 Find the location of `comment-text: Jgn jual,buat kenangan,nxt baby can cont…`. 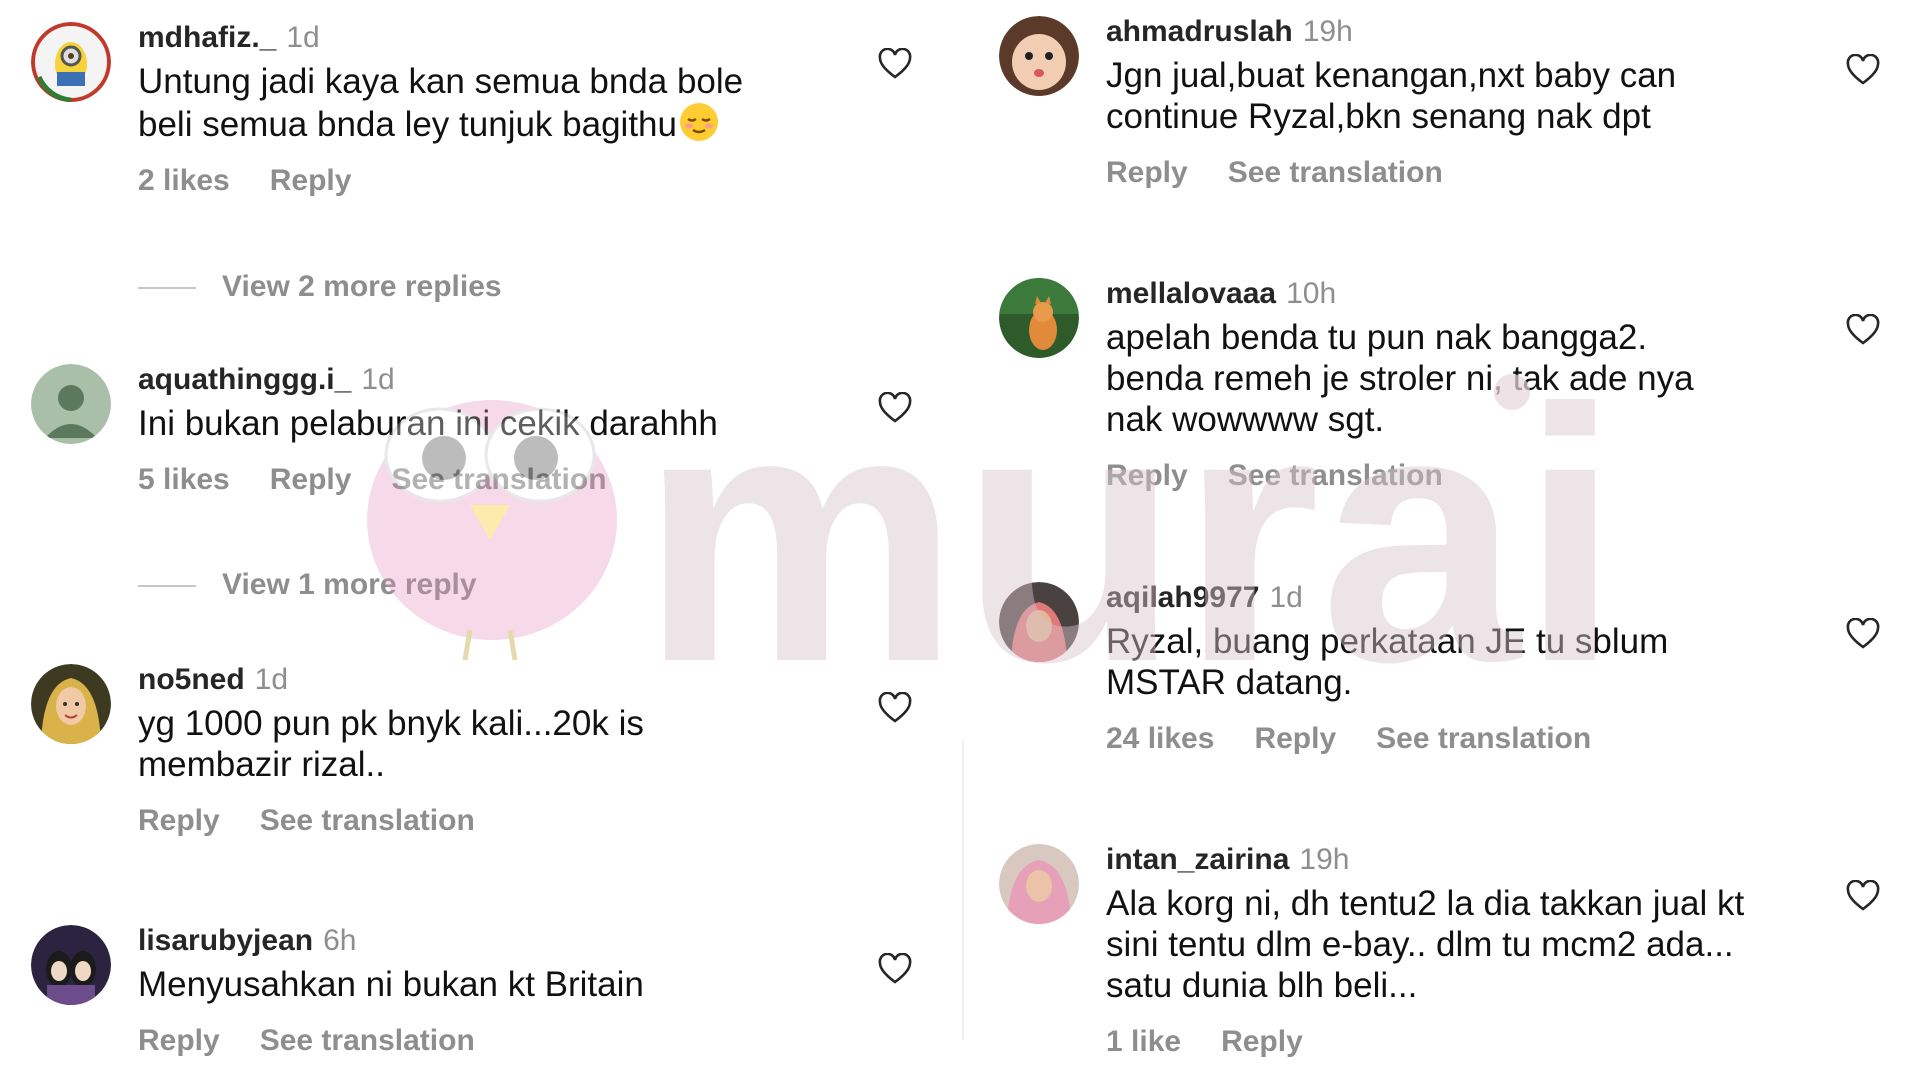

comment-text: Jgn jual,buat kenangan,nxt baby can cont… is located at coordinates (1391, 96).